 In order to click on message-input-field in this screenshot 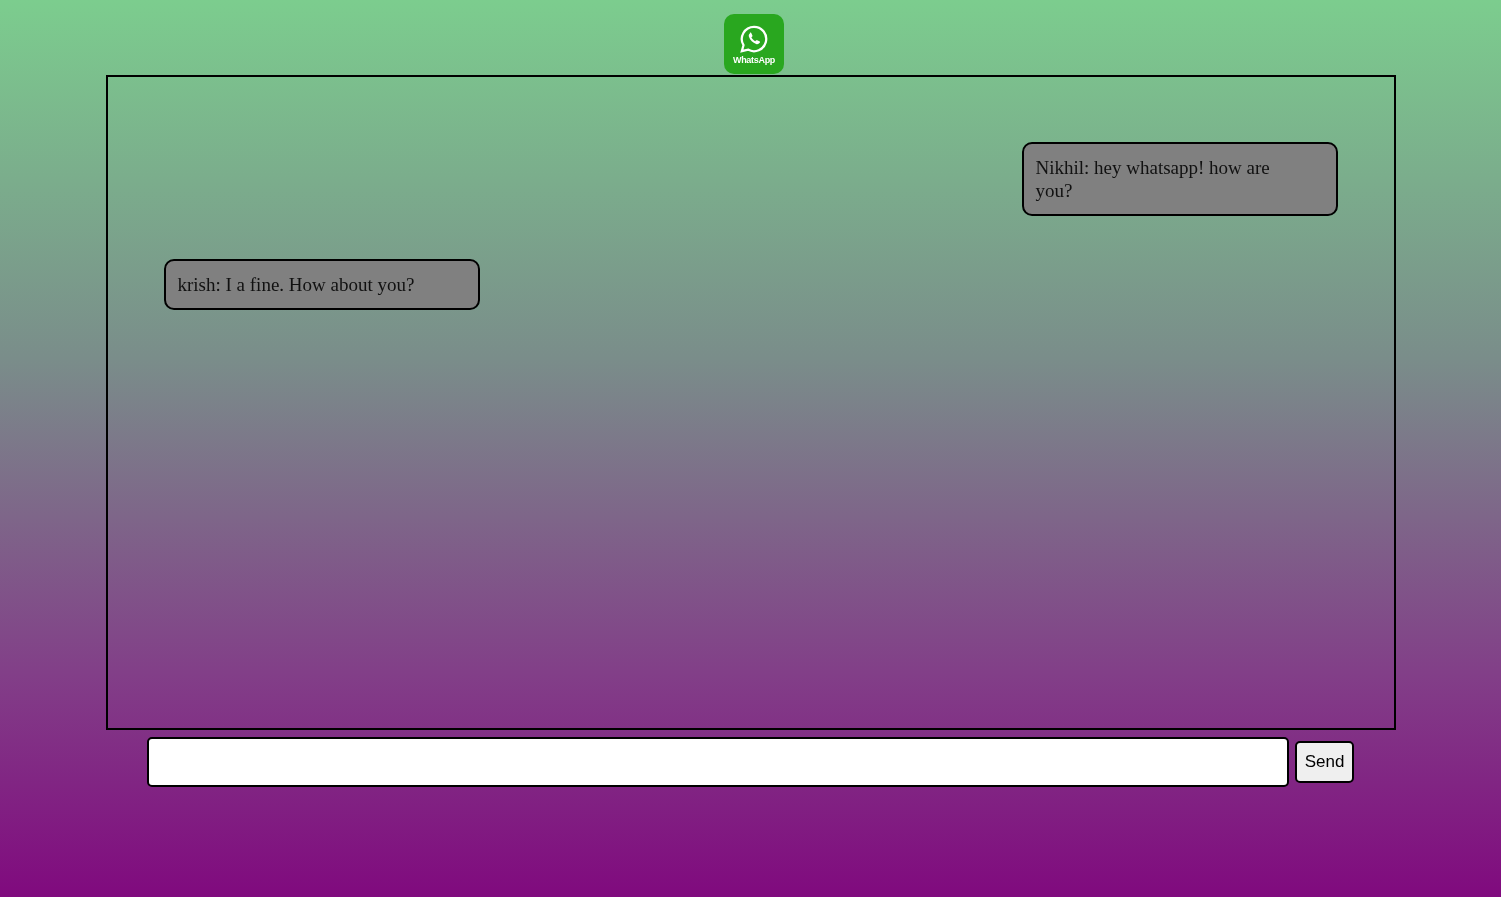, I will do `click(717, 762)`.